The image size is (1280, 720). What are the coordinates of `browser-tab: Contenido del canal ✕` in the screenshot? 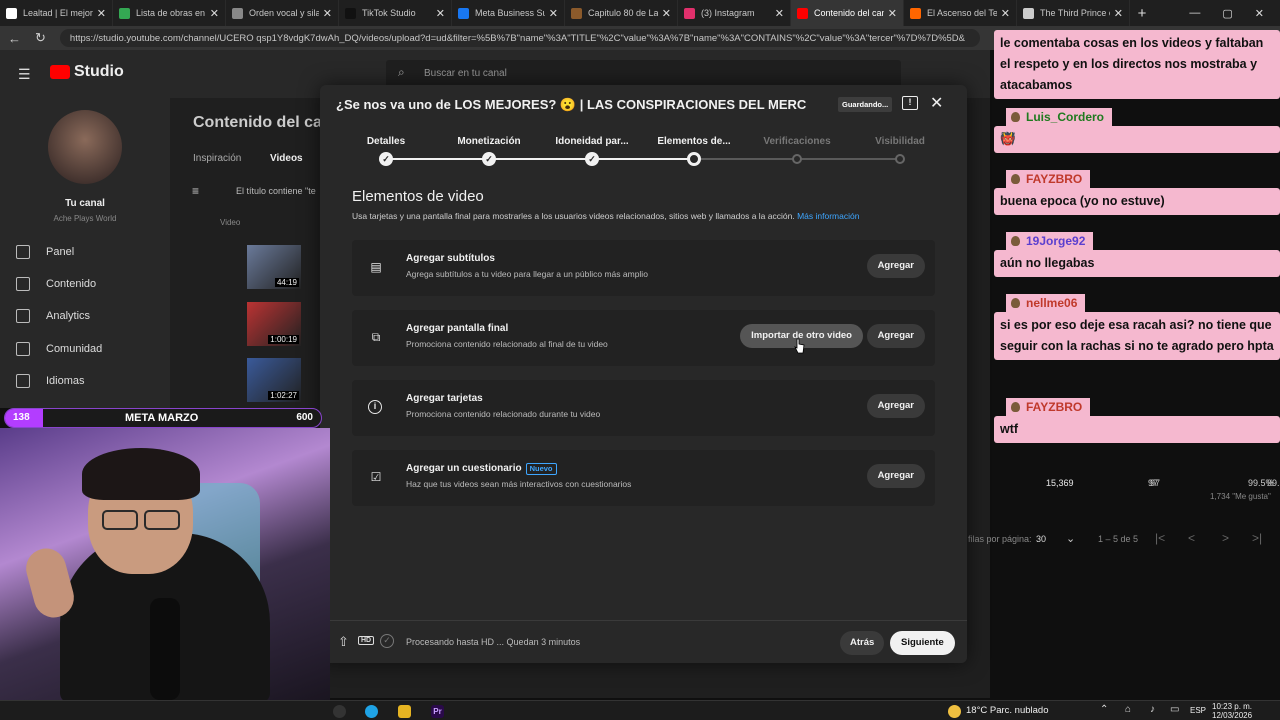 It's located at (847, 13).